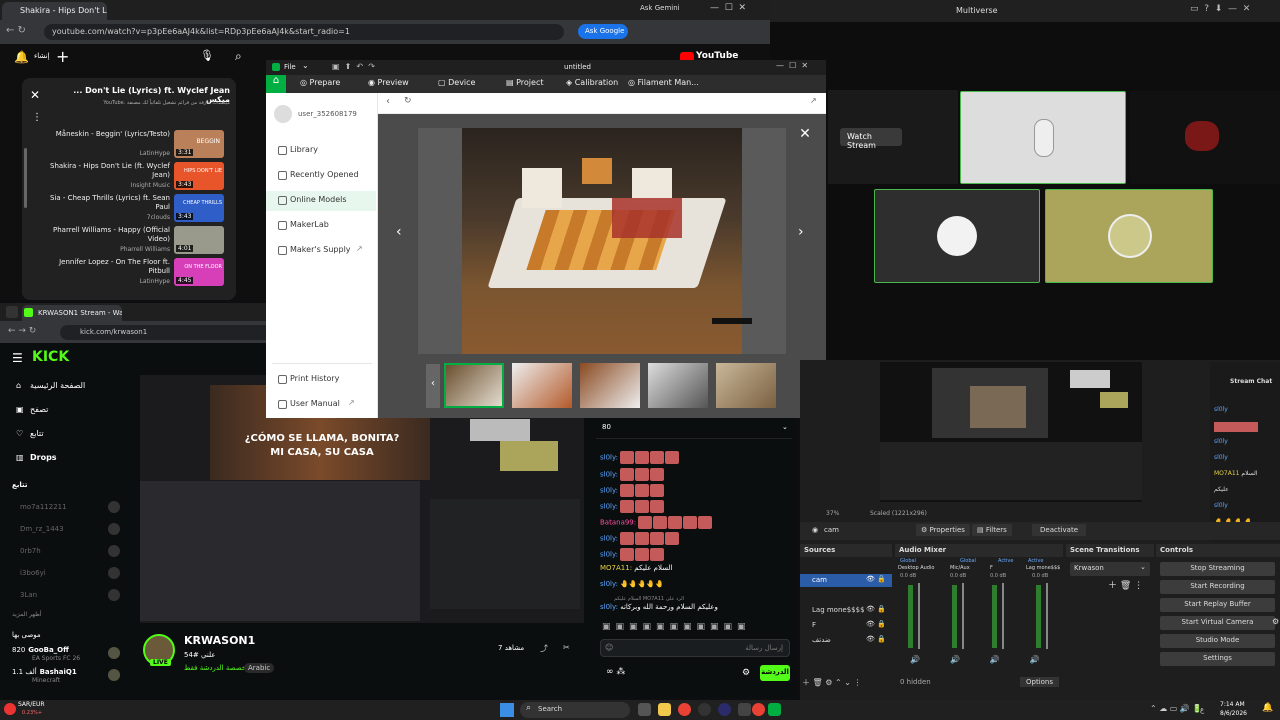 Image resolution: width=1280 pixels, height=720 pixels. Describe the element at coordinates (290, 67) in the screenshot. I see `file-menu: File` at that location.